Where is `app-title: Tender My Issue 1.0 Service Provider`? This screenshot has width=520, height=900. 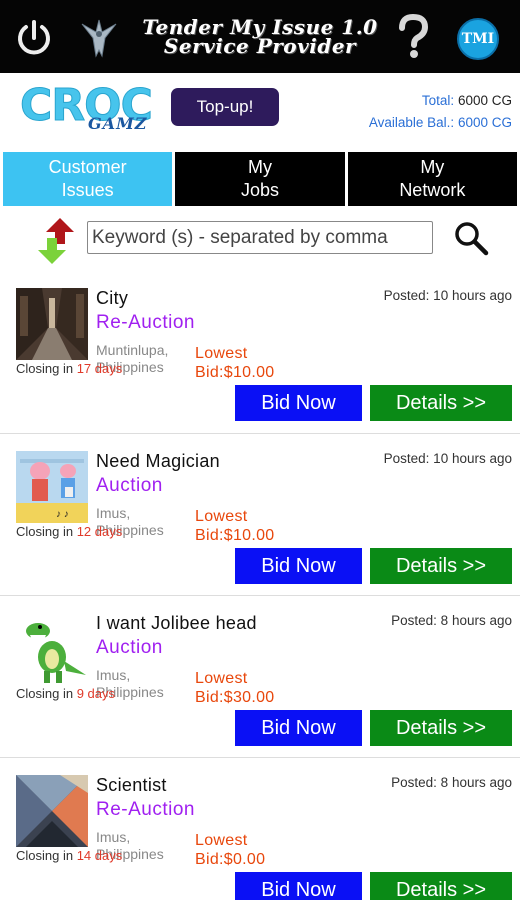 app-title: Tender My Issue 1.0 Service Provider is located at coordinates (260, 37).